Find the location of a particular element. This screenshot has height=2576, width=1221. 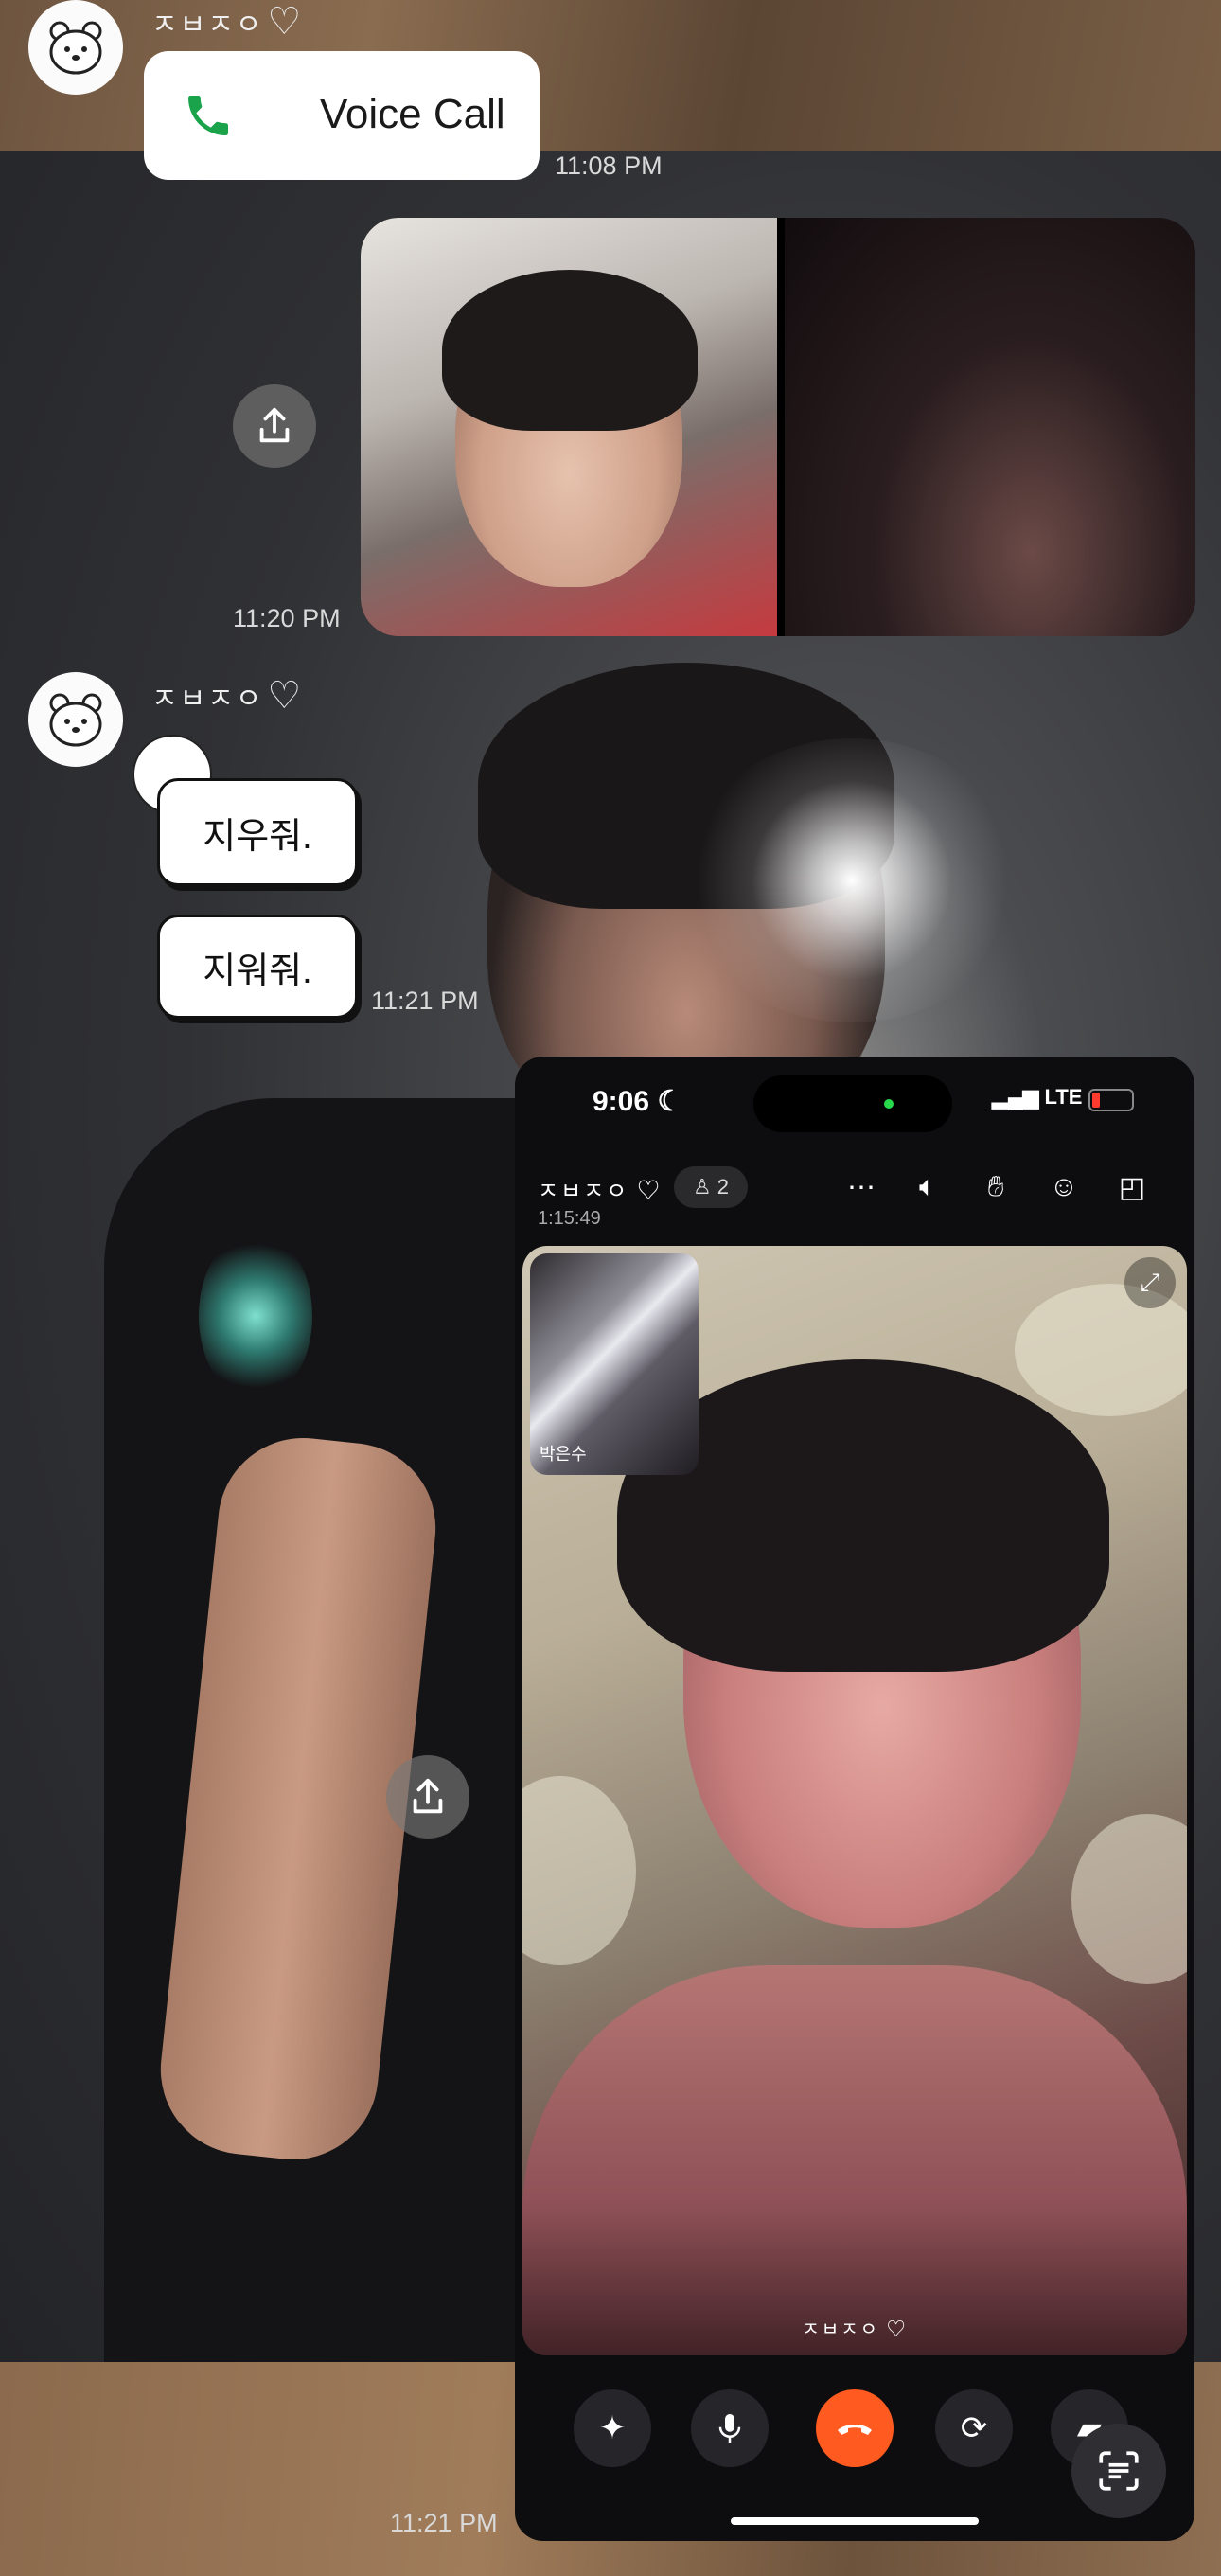

message-time: 11:08 PM is located at coordinates (609, 165).